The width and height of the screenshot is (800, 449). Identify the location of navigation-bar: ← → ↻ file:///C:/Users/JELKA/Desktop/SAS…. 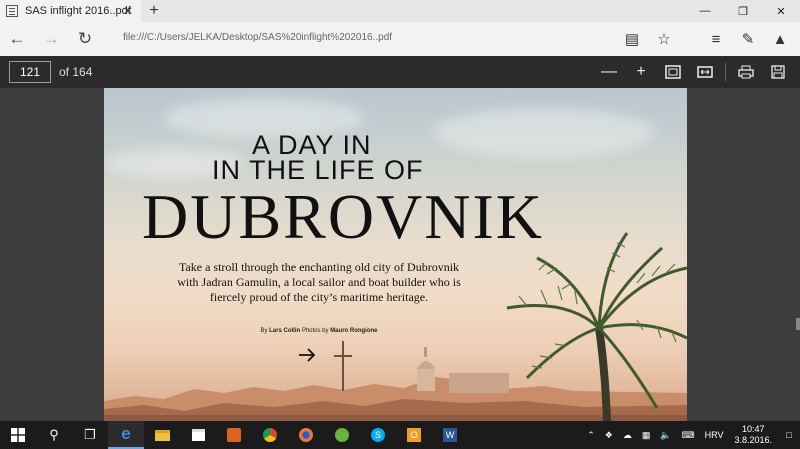
(400, 39).